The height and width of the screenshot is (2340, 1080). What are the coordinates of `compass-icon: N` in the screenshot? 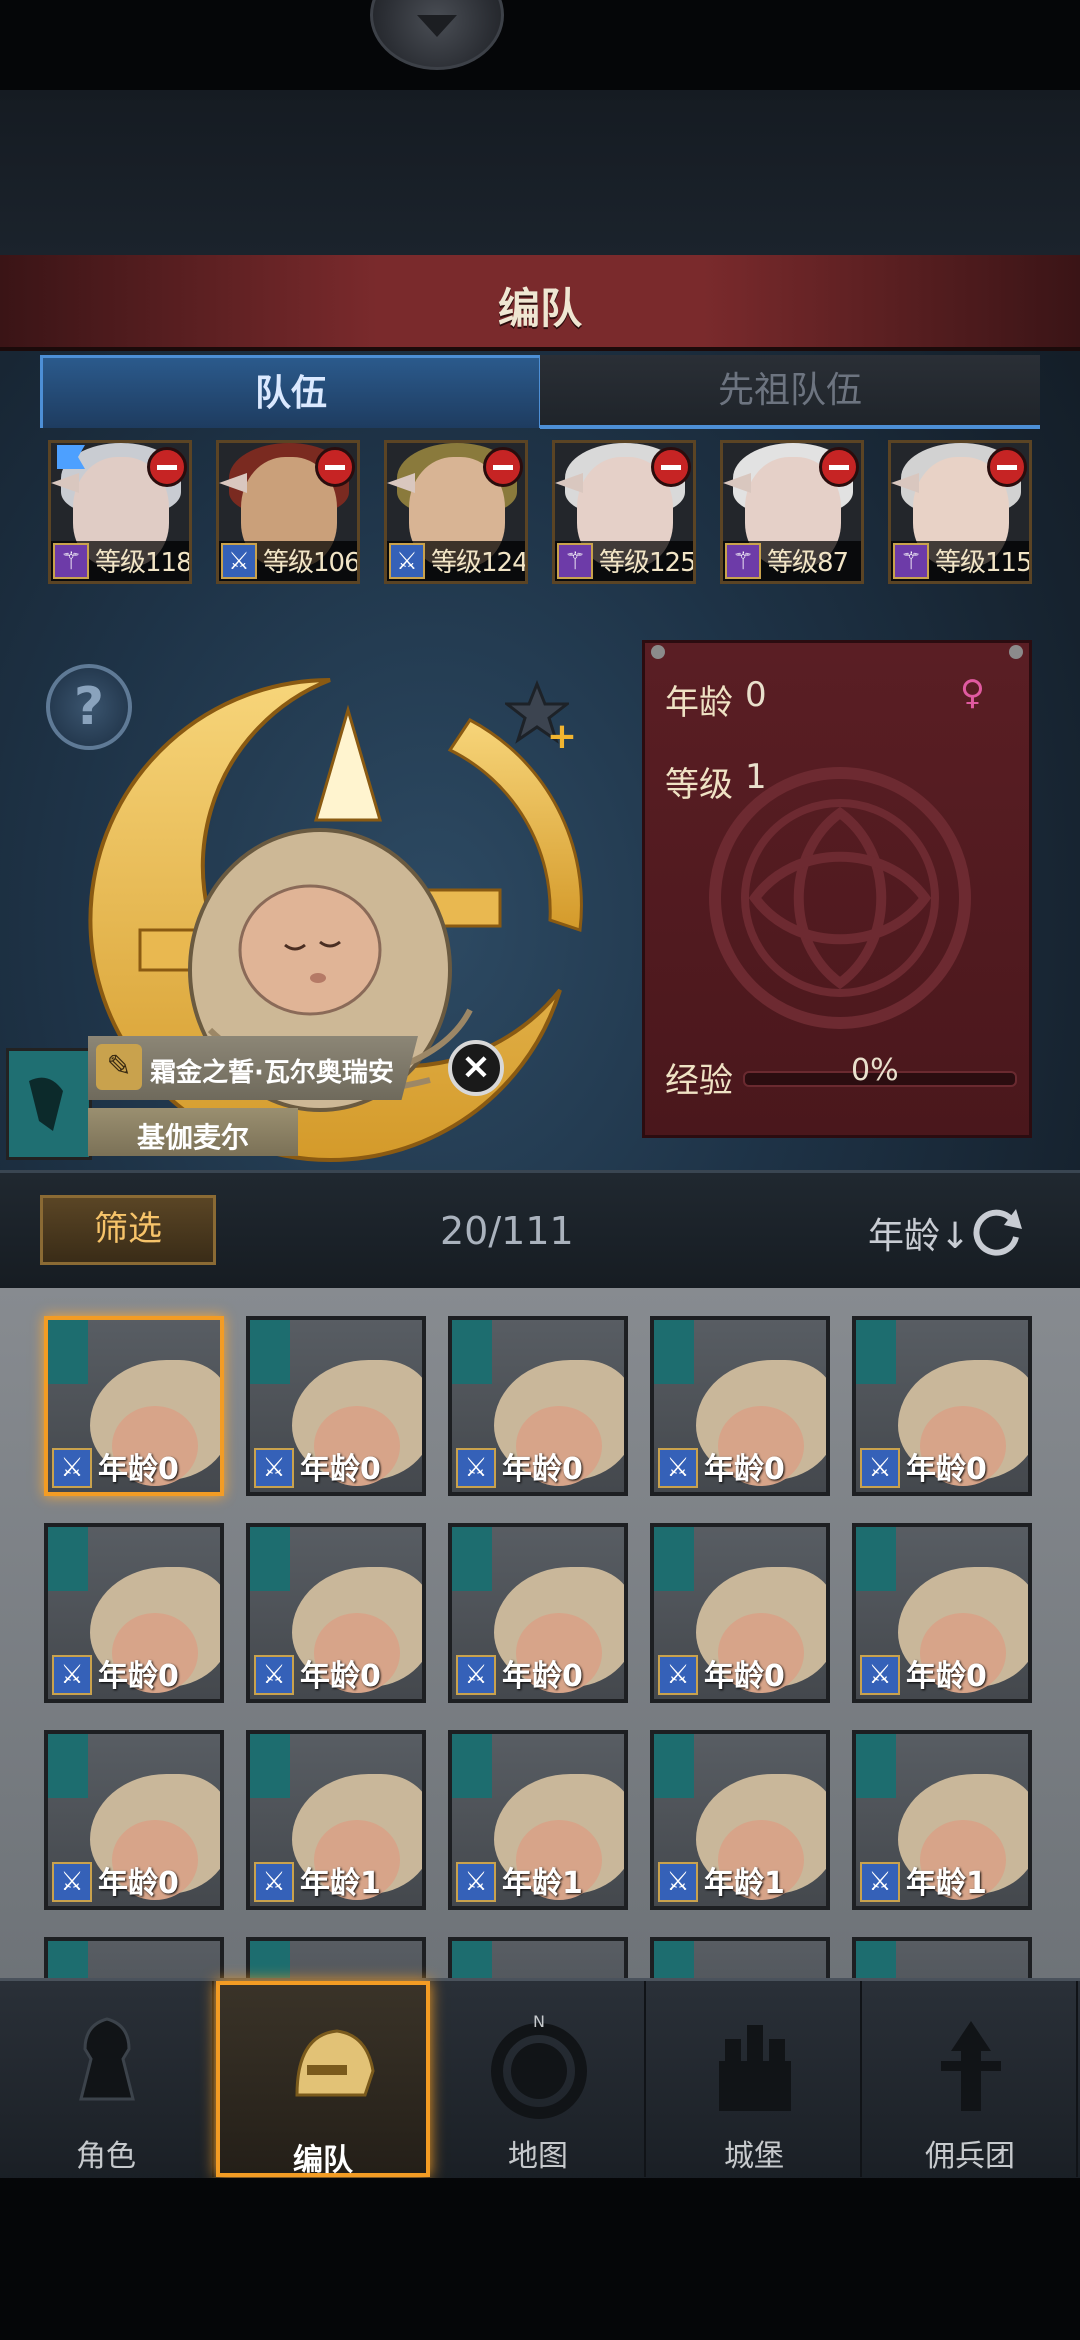 It's located at (539, 2065).